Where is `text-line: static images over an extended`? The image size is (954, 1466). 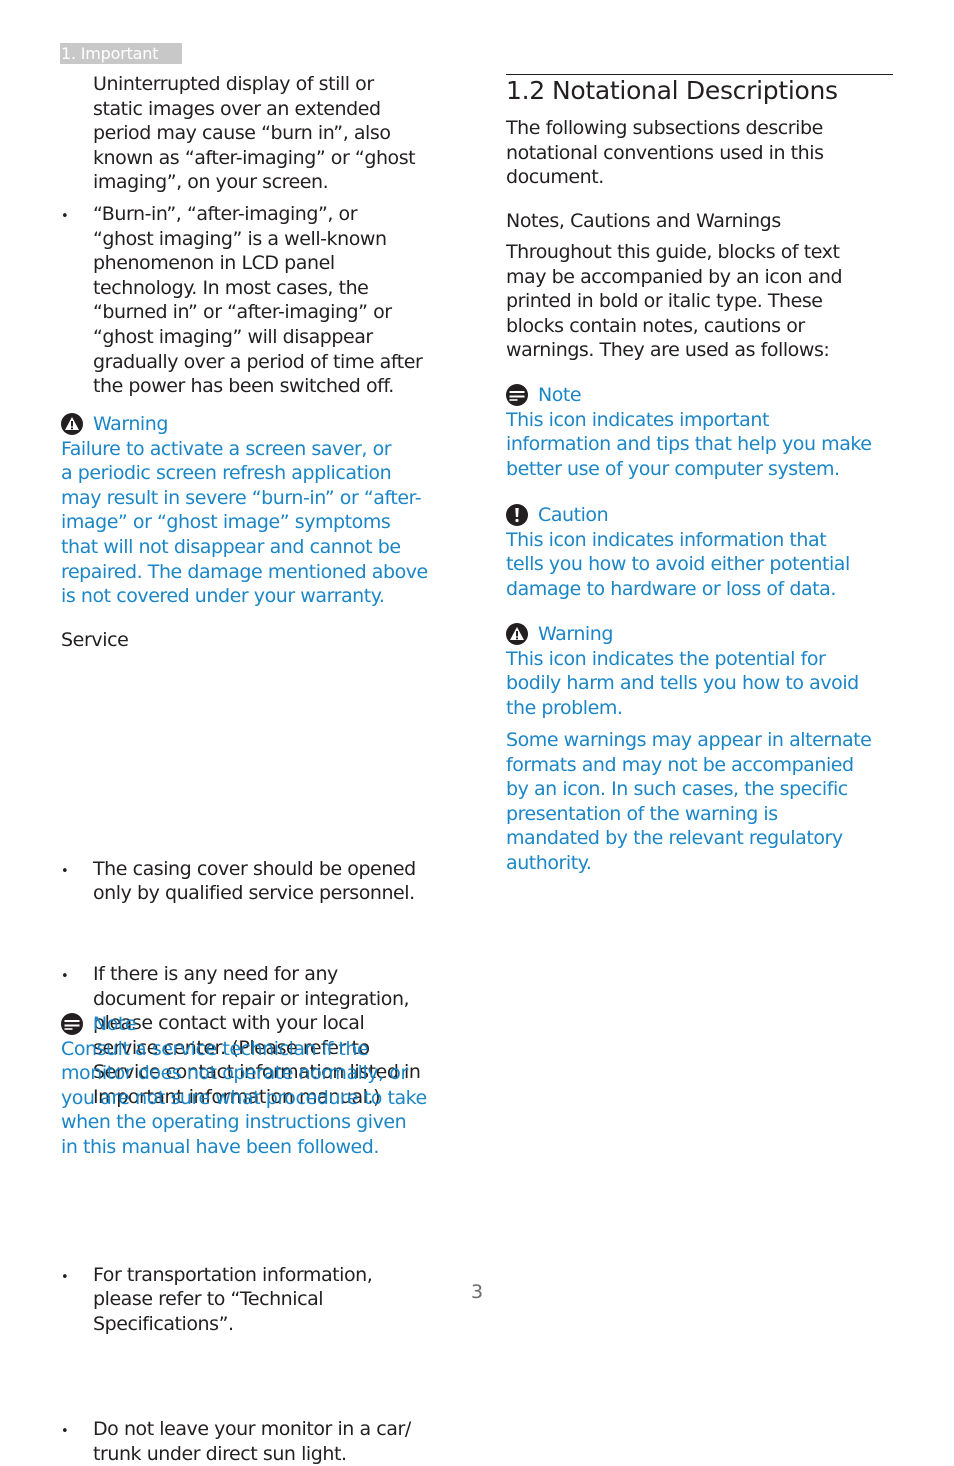 text-line: static images over an extended is located at coordinates (237, 108).